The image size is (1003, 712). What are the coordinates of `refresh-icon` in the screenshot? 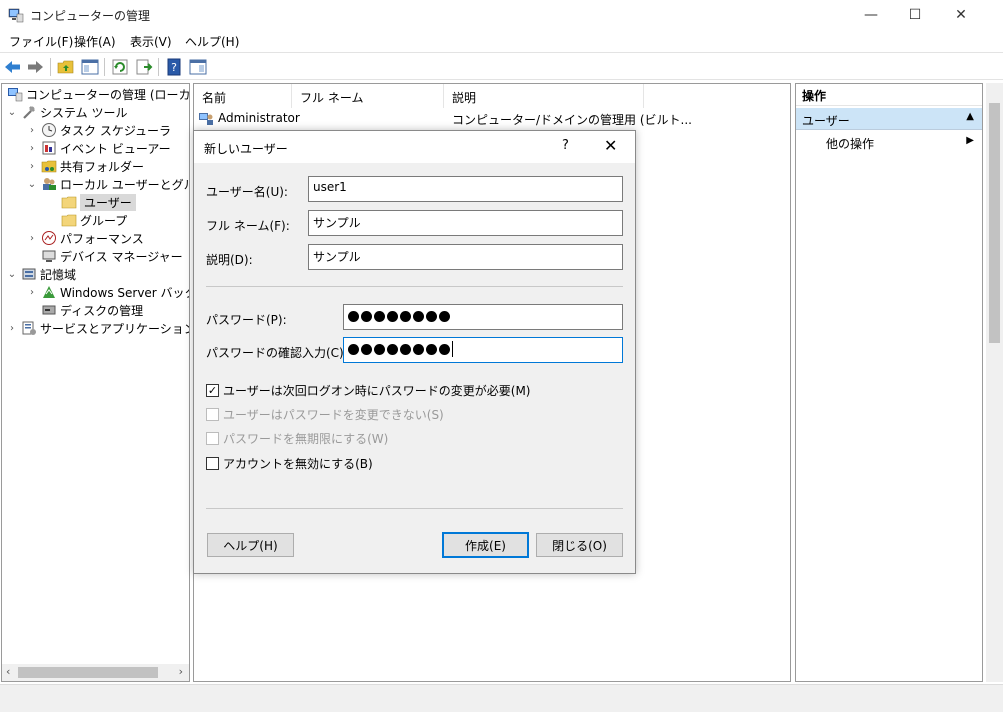 It's located at (120, 67).